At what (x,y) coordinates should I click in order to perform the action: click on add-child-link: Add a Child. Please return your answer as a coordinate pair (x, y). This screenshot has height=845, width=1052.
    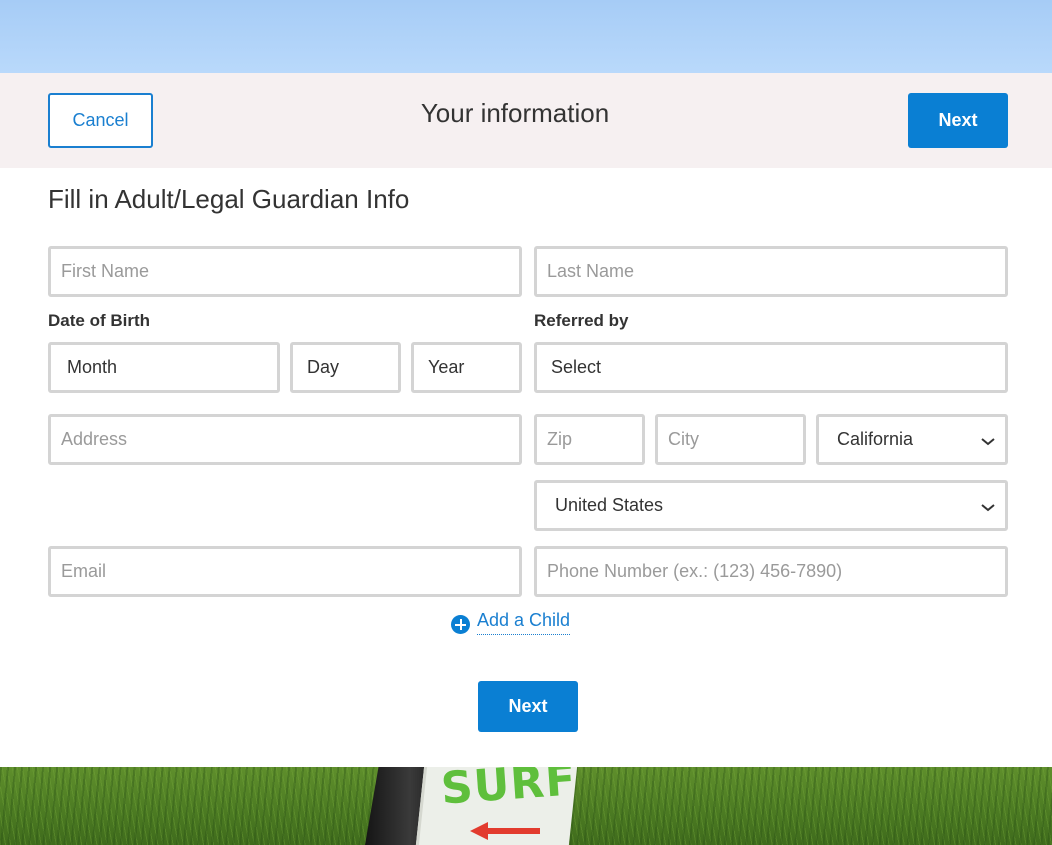
    Looking at the image, I should click on (511, 622).